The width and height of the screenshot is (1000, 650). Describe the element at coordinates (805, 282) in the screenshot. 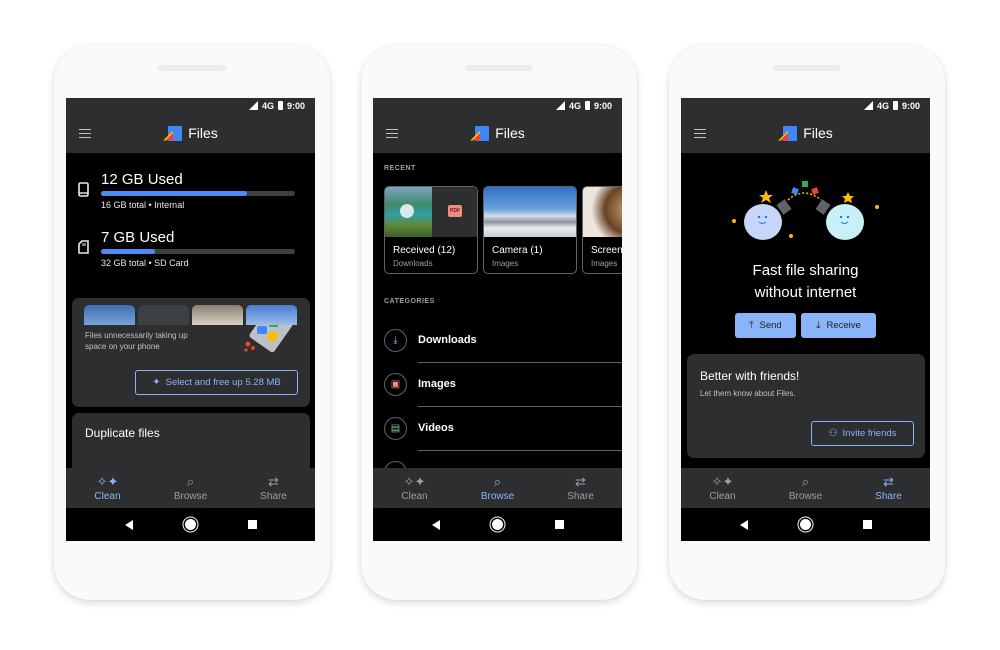

I see `share-headline: Fast file sharing without internet` at that location.